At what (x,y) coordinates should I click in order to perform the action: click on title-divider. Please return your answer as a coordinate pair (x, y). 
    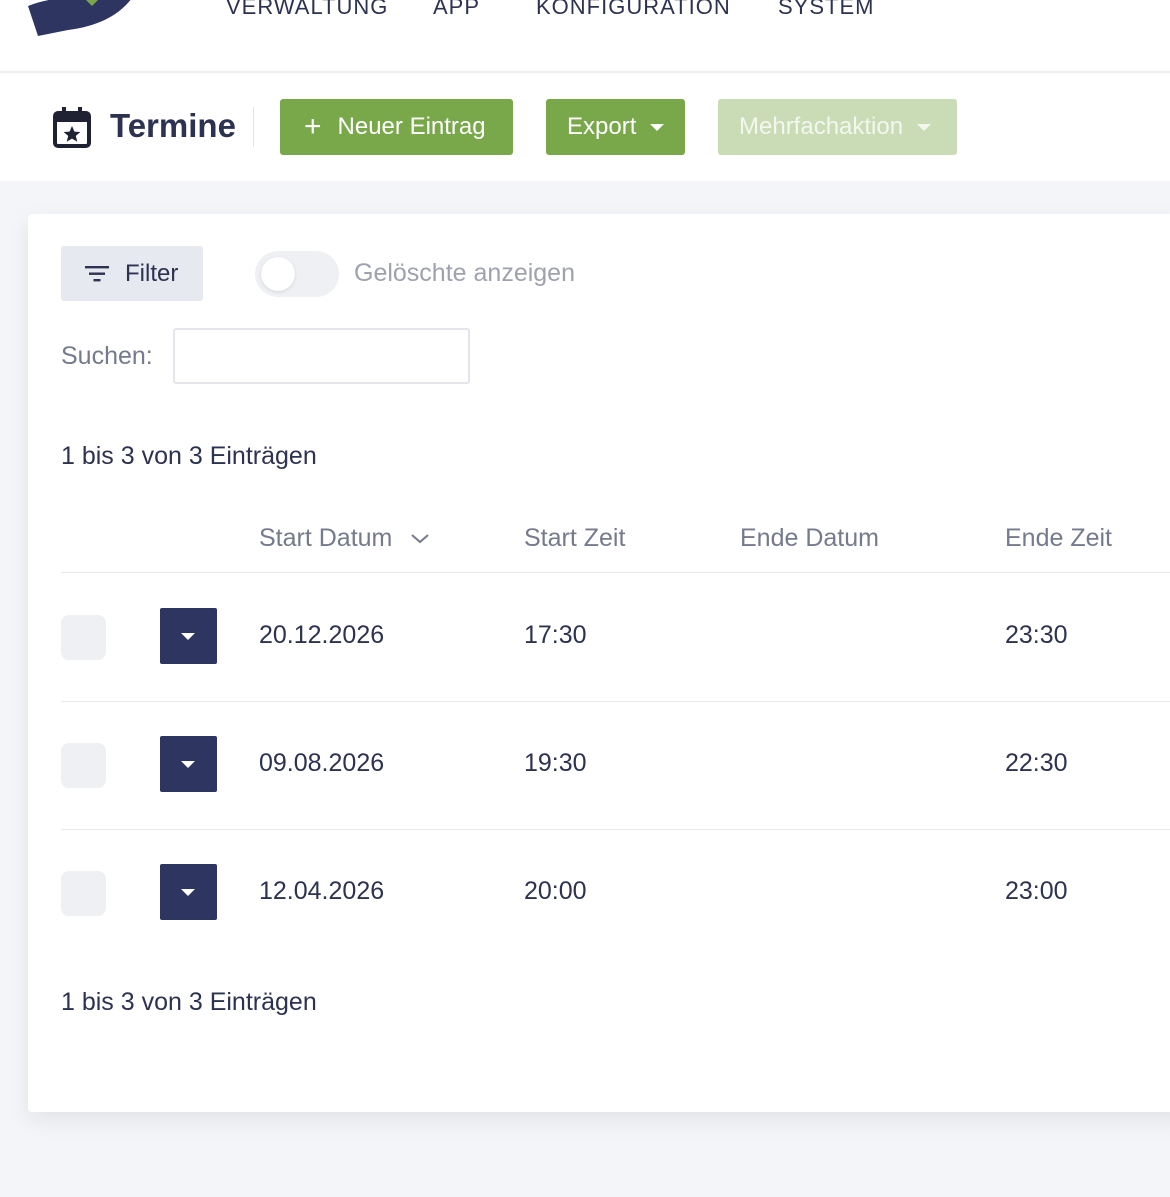
    Looking at the image, I should click on (253, 127).